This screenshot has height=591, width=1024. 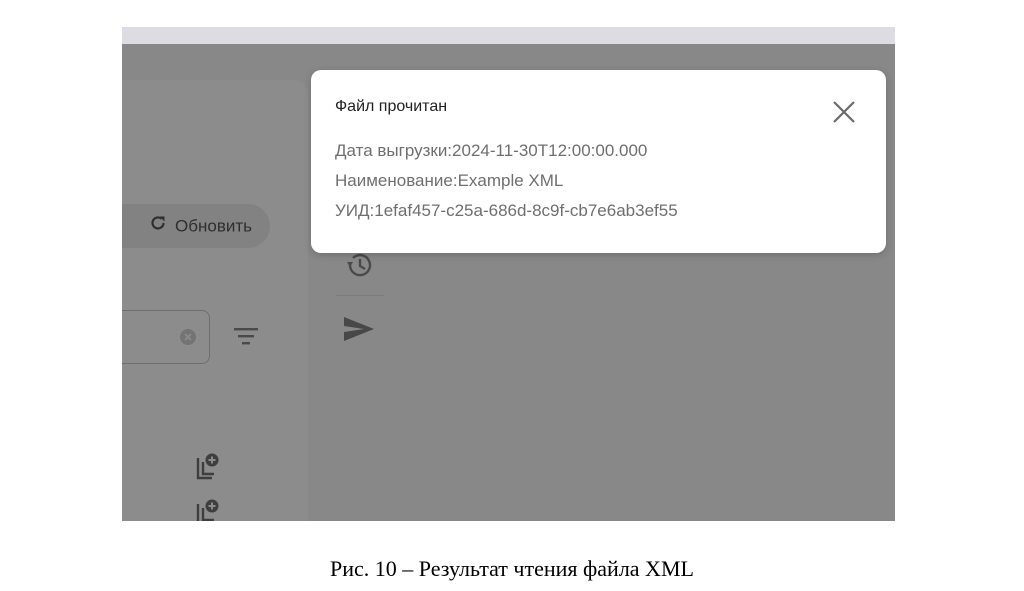 I want to click on refresh-button: Обновить, so click(x=196, y=226).